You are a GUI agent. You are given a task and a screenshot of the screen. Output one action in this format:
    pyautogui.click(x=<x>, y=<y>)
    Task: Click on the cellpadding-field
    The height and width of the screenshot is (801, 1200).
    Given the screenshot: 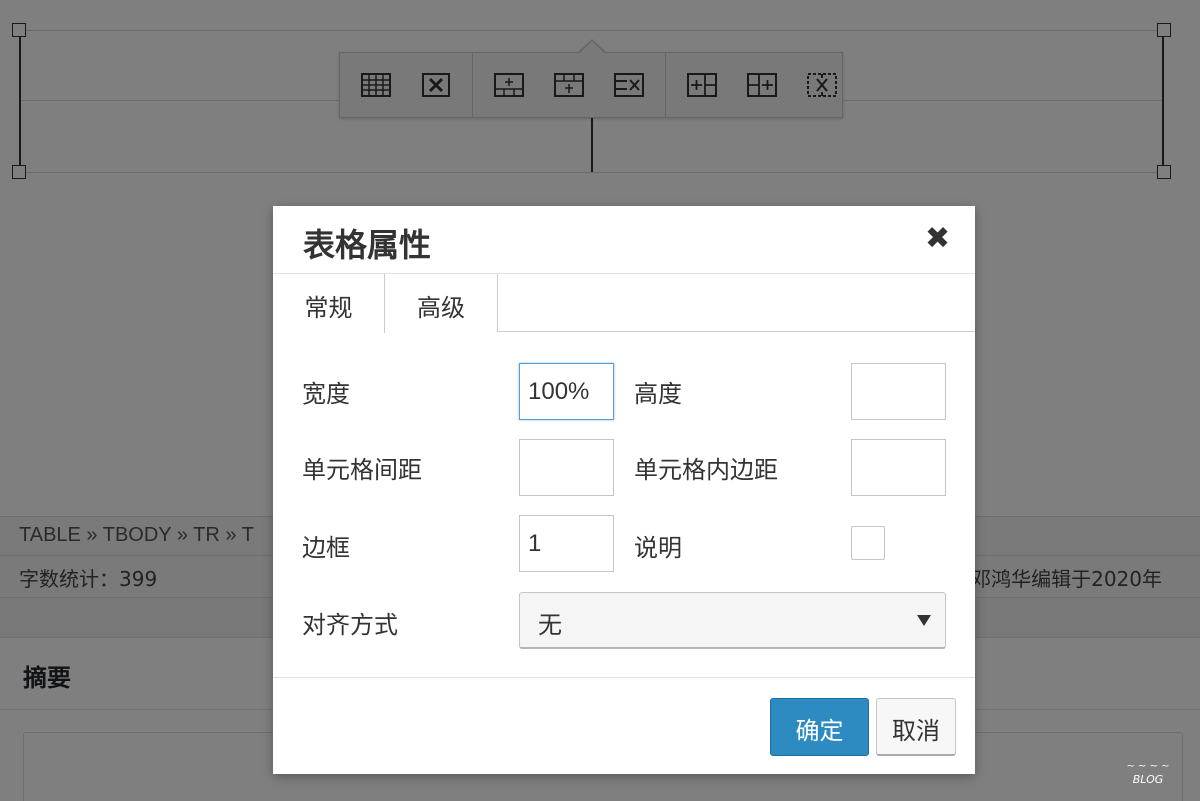 What is the action you would take?
    pyautogui.click(x=898, y=467)
    